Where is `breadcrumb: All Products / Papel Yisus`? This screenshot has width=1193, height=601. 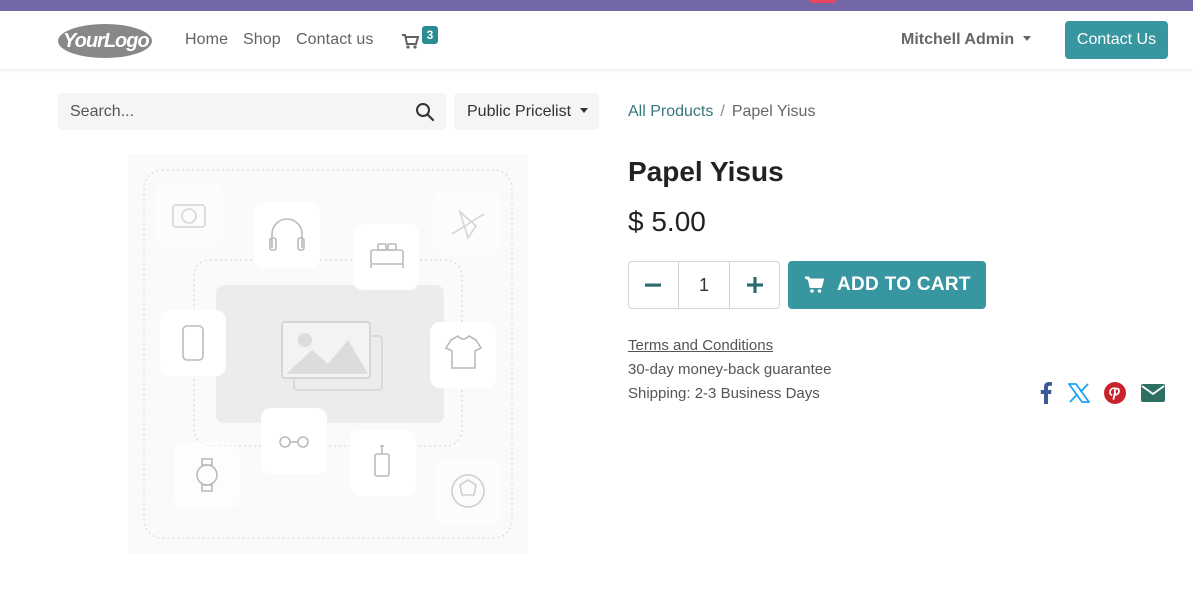 breadcrumb: All Products / Papel Yisus is located at coordinates (721, 112).